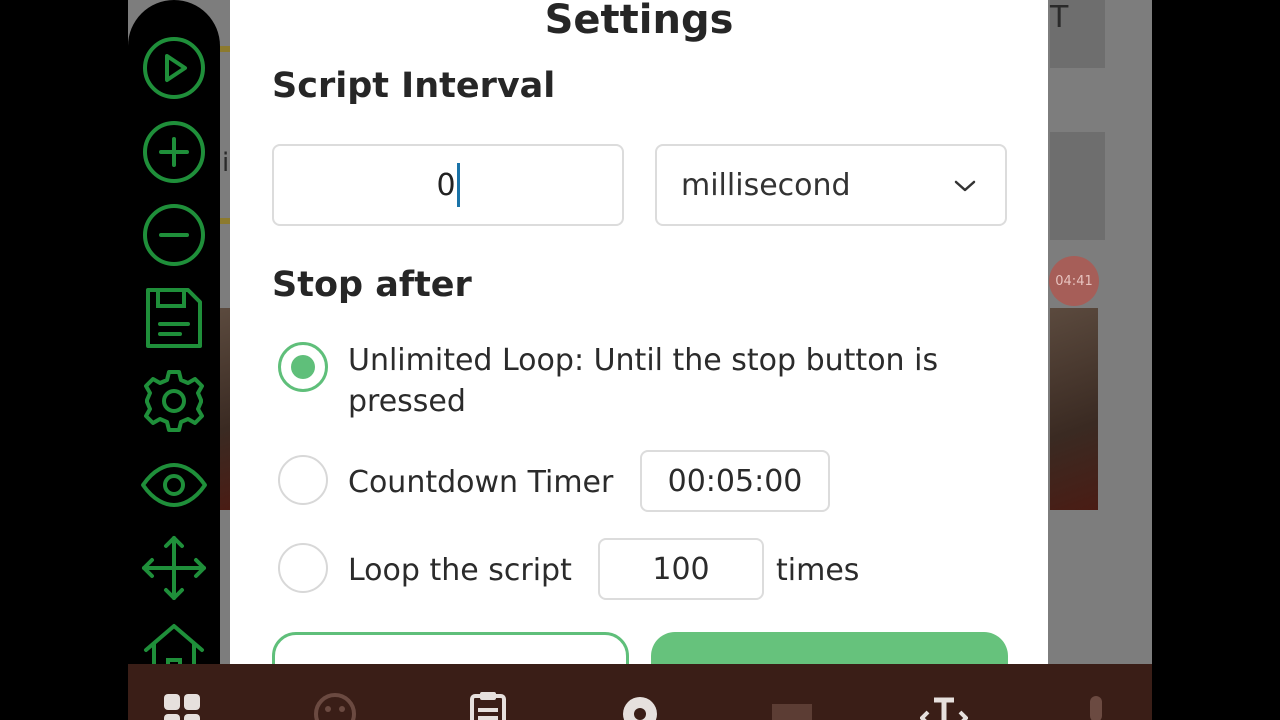 The height and width of the screenshot is (720, 1280). I want to click on floating-toolbar, so click(174, 340).